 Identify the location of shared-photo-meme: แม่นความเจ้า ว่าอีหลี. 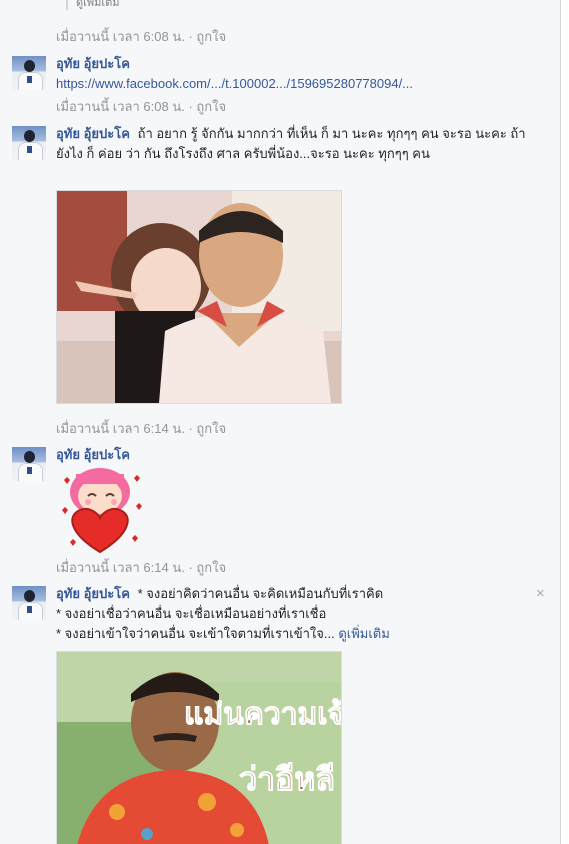
(199, 747).